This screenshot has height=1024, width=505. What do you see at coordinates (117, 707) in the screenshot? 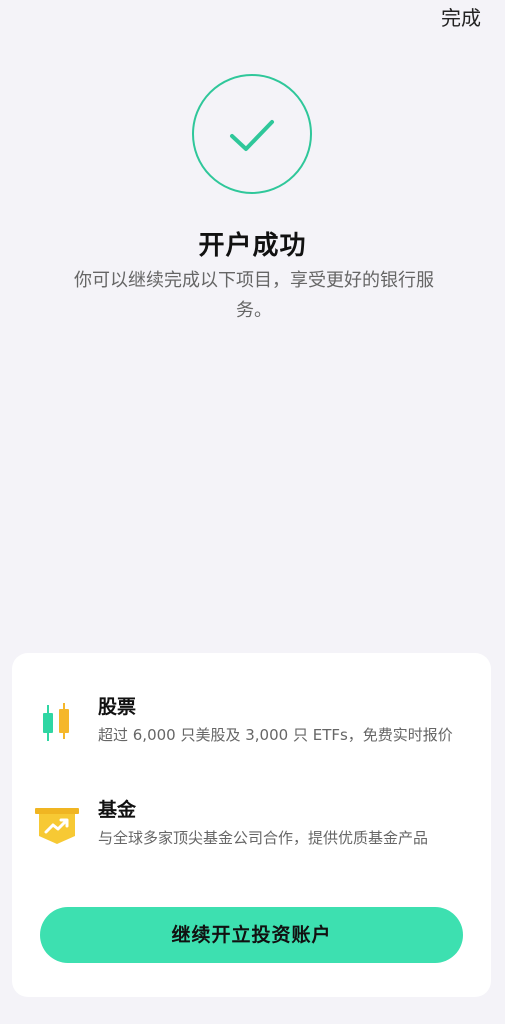
I see `product-title: 股票` at bounding box center [117, 707].